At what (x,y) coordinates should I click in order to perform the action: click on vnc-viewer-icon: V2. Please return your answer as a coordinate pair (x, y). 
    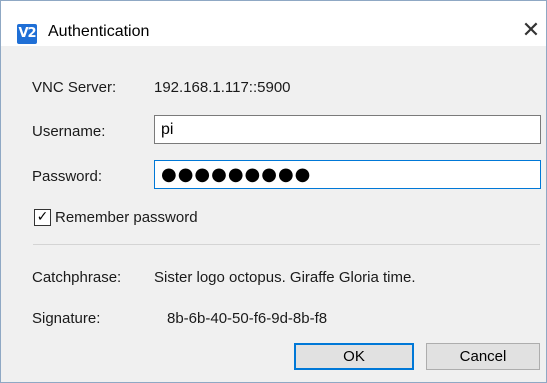
    Looking at the image, I should click on (27, 34).